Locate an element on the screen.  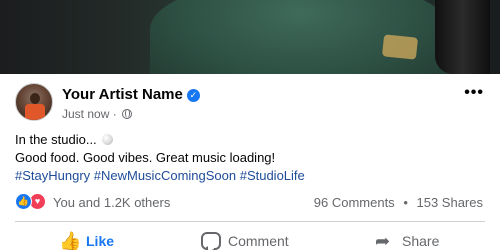
share-arrow-icon: ➦ is located at coordinates (383, 240).